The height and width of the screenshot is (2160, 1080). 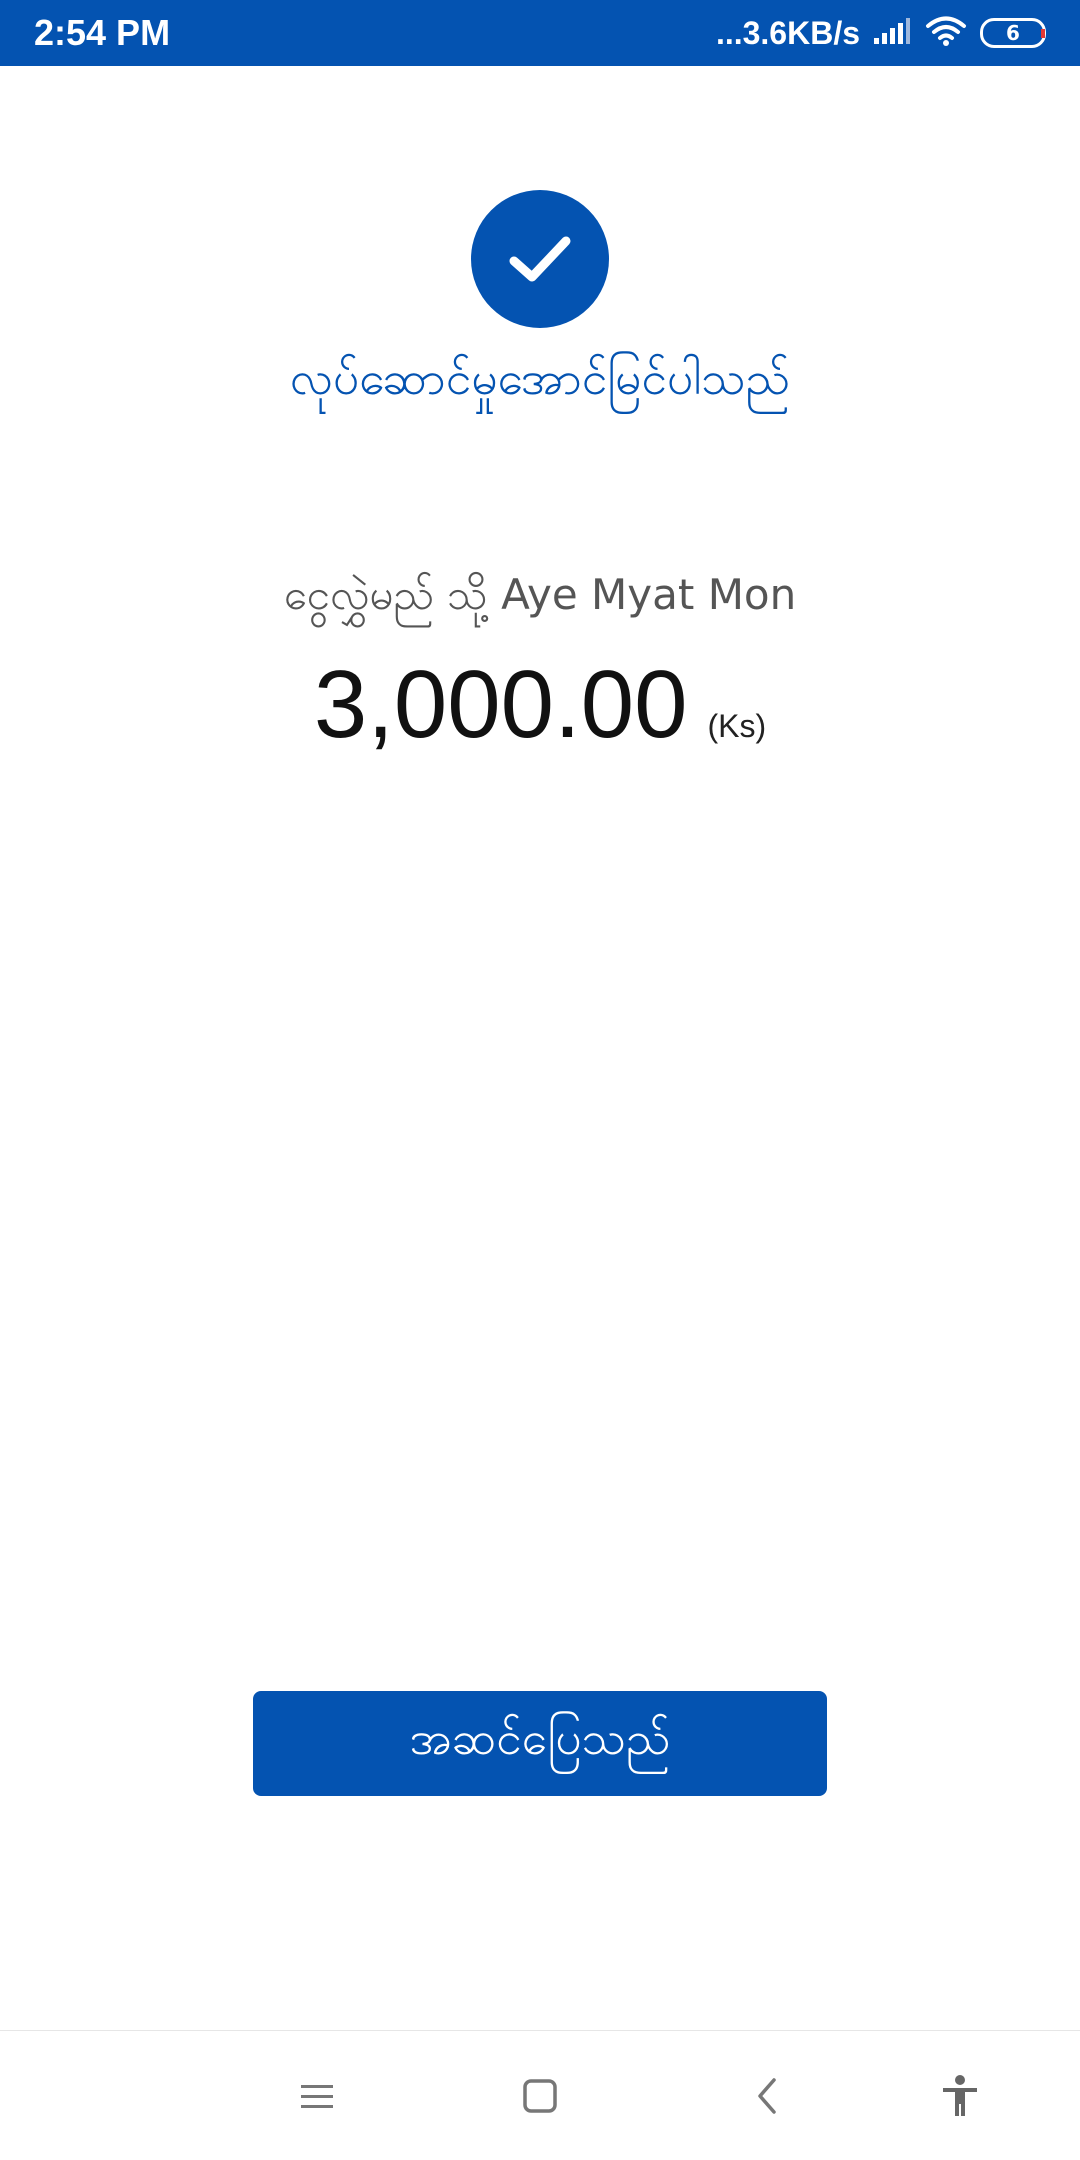 What do you see at coordinates (540, 378) in the screenshot?
I see `success-message: လုပ်ဆောင်မှုအောင်မြင်ပါသည်` at bounding box center [540, 378].